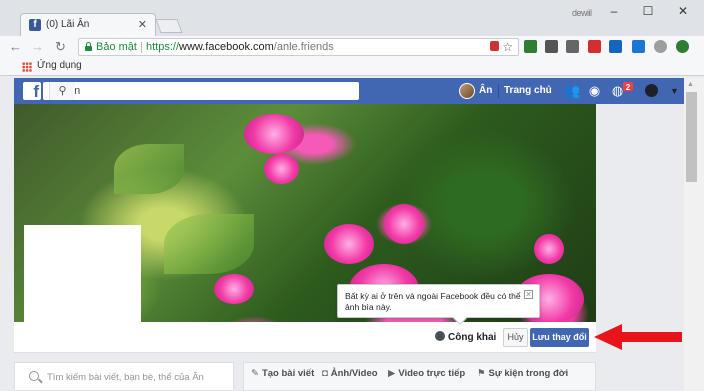 This screenshot has width=704, height=391. Describe the element at coordinates (62, 91) in the screenshot. I see `search-icon: ⚲` at that location.